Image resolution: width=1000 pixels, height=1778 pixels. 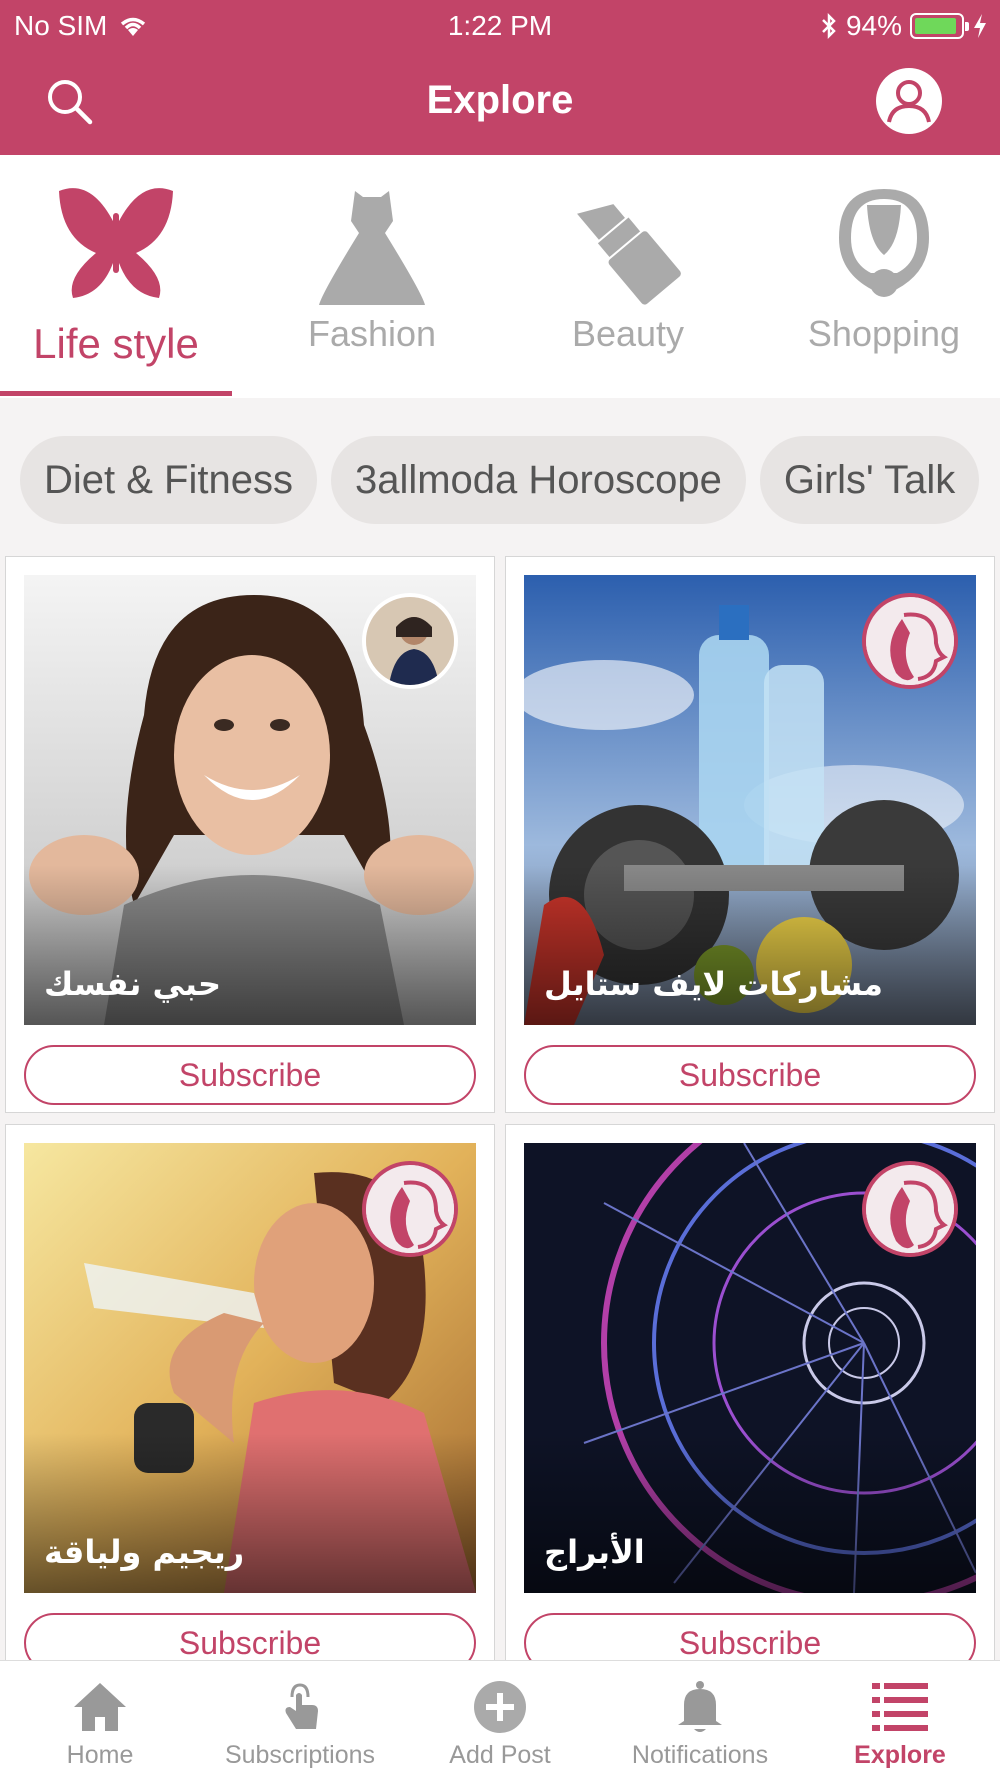 What do you see at coordinates (900, 1755) in the screenshot?
I see `tab-label: Explore` at bounding box center [900, 1755].